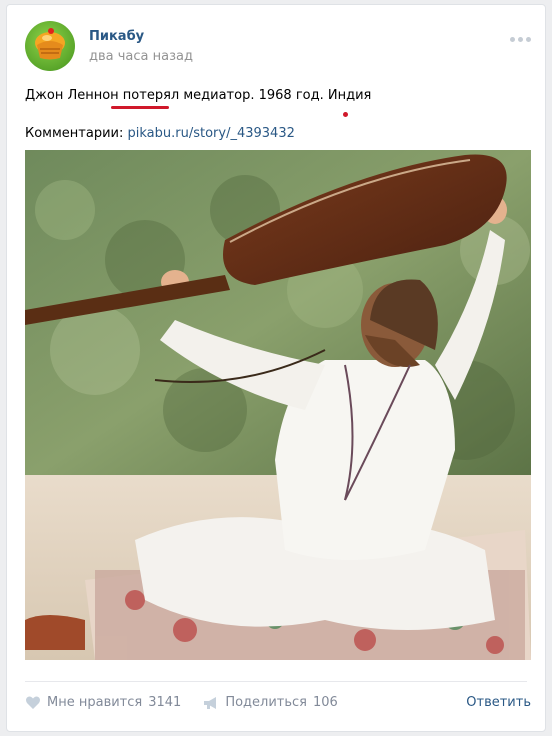 This screenshot has height=736, width=552. What do you see at coordinates (266, 702) in the screenshot?
I see `share-label: Поделиться` at bounding box center [266, 702].